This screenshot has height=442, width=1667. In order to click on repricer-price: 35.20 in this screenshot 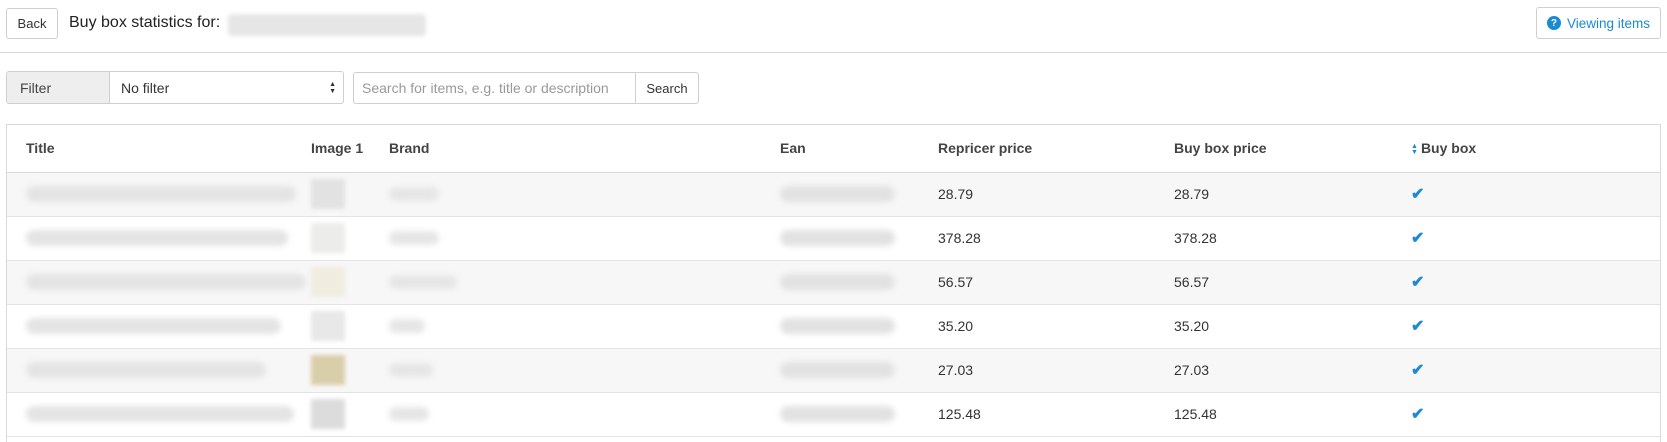, I will do `click(1056, 326)`.